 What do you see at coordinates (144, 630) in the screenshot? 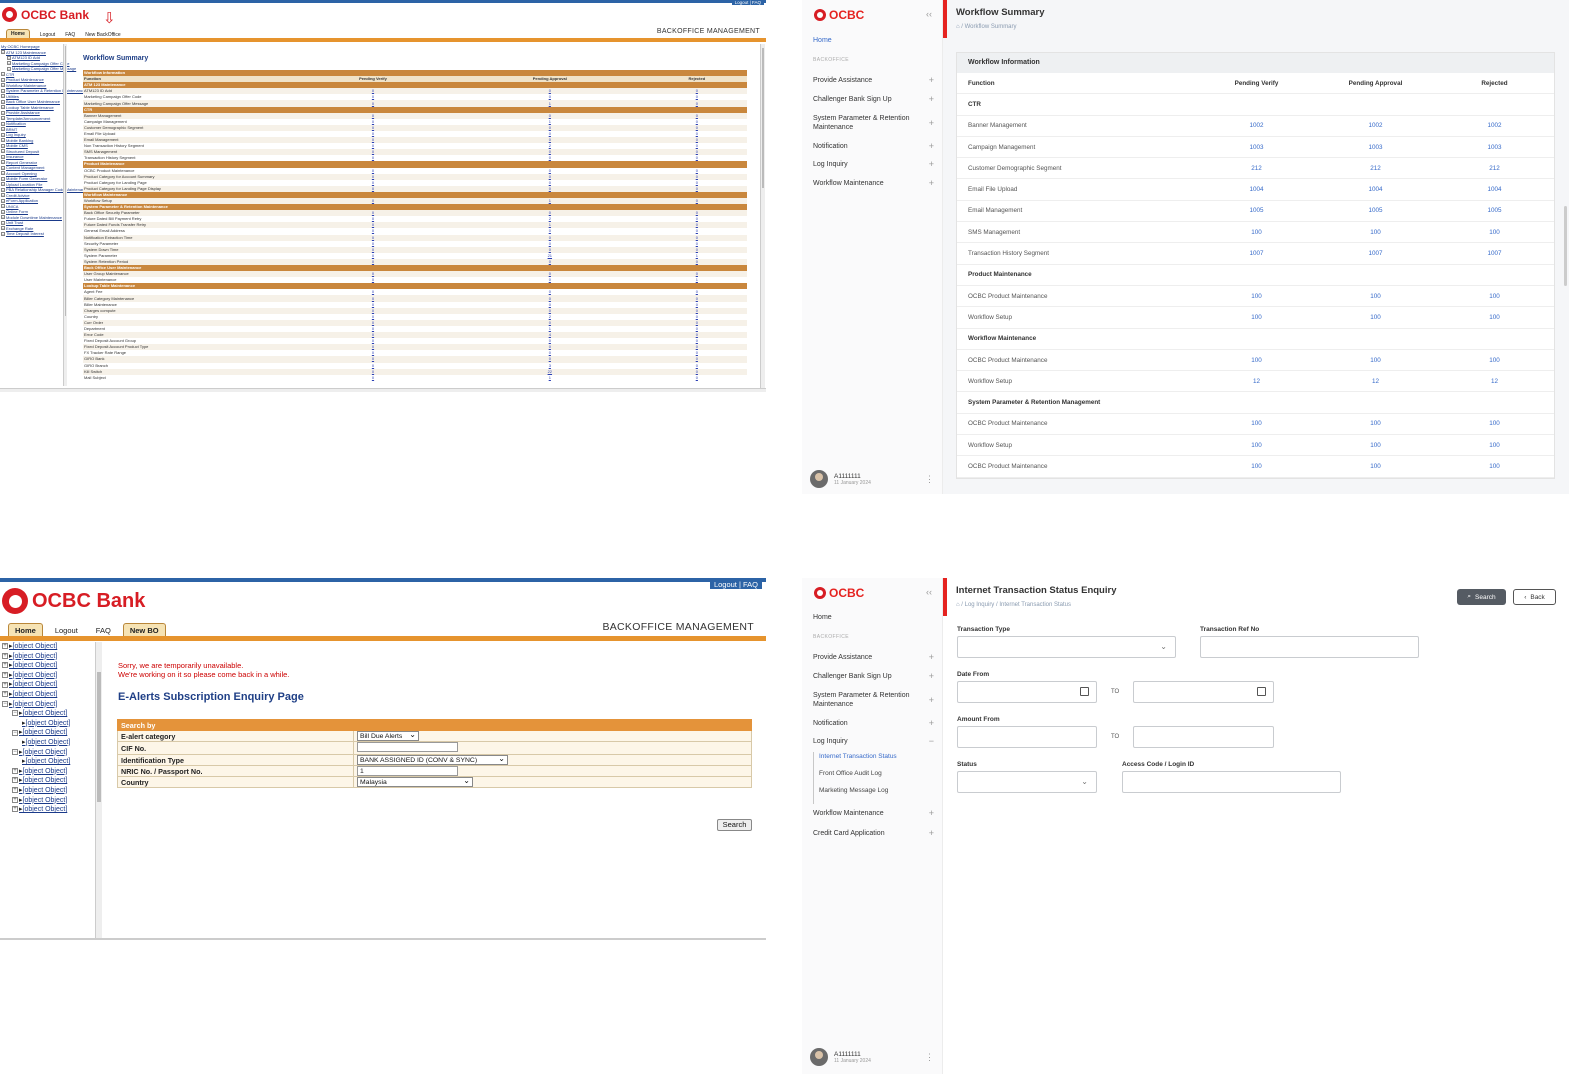
I see `tab-new-bo: New BO` at bounding box center [144, 630].